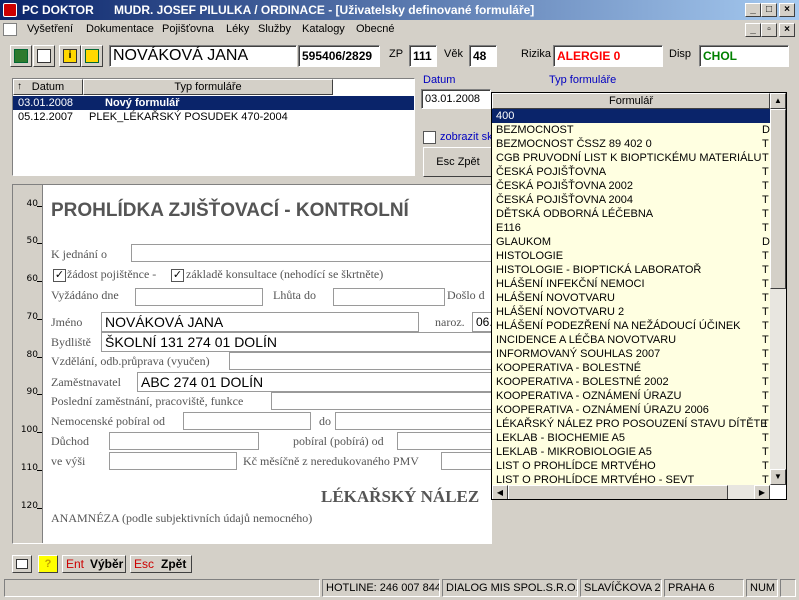 The height and width of the screenshot is (600, 799). I want to click on dropdown-item-name: HISTOLOGIE, so click(530, 256).